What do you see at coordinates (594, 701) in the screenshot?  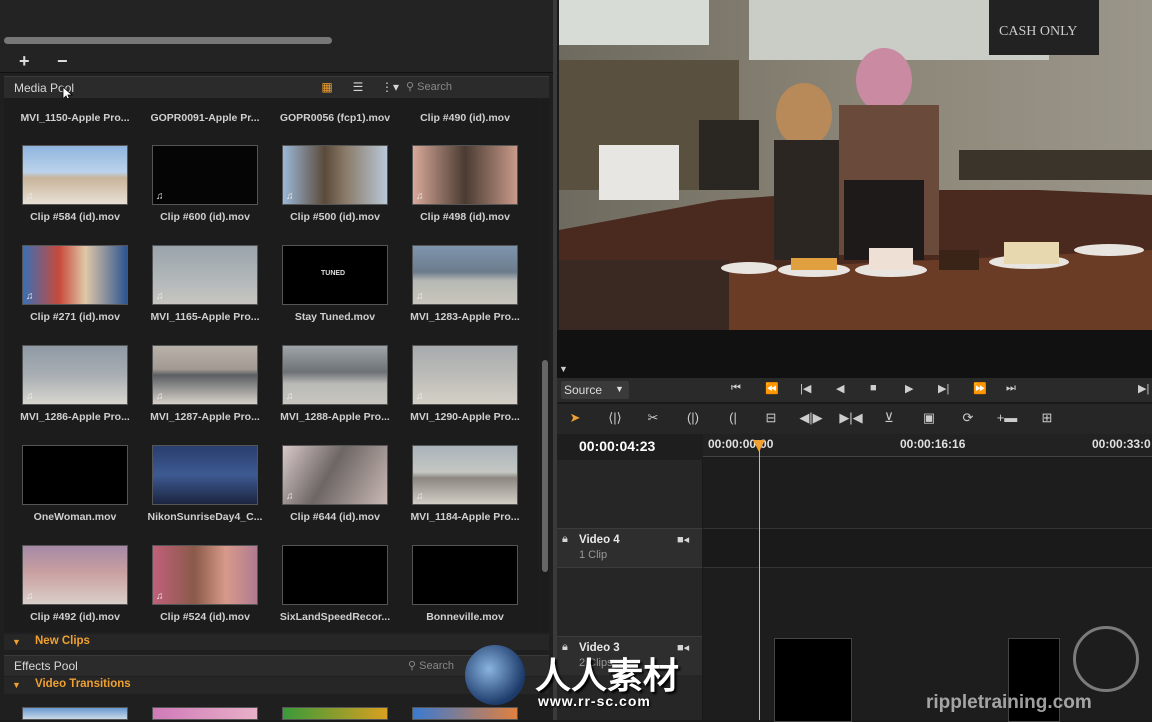 I see `watermark-url: www.rr-sc.com` at bounding box center [594, 701].